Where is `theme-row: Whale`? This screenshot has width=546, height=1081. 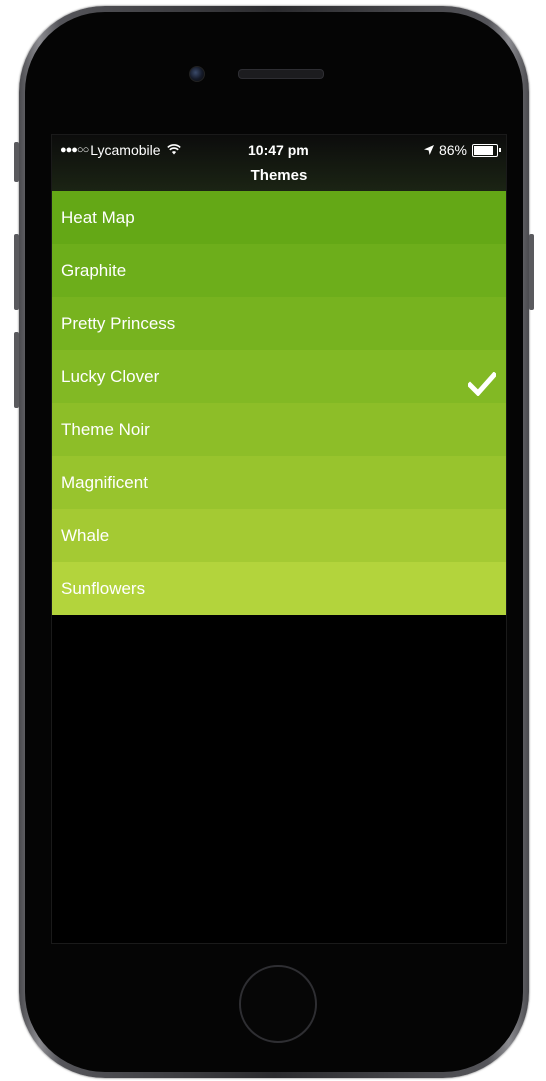
theme-row: Whale is located at coordinates (279, 535).